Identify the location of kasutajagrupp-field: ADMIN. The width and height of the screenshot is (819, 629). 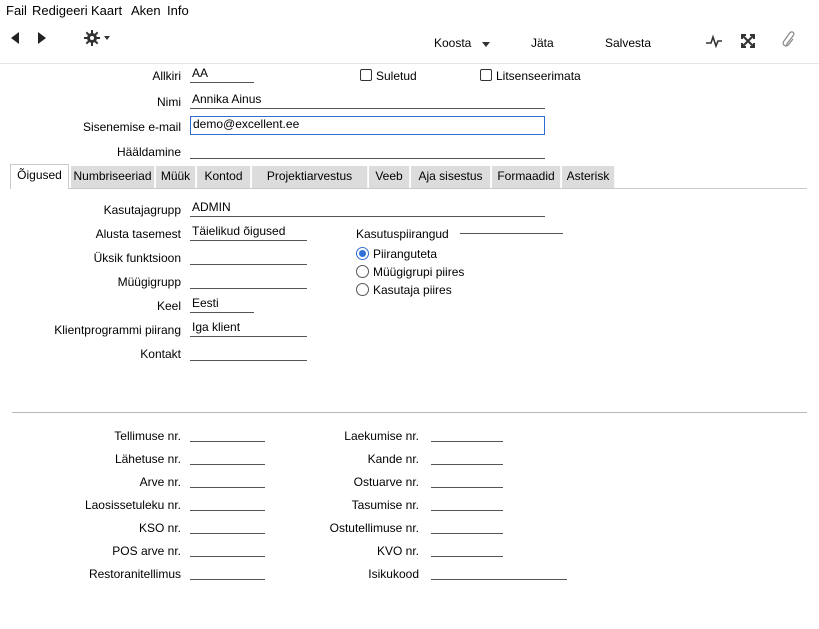
(367, 208).